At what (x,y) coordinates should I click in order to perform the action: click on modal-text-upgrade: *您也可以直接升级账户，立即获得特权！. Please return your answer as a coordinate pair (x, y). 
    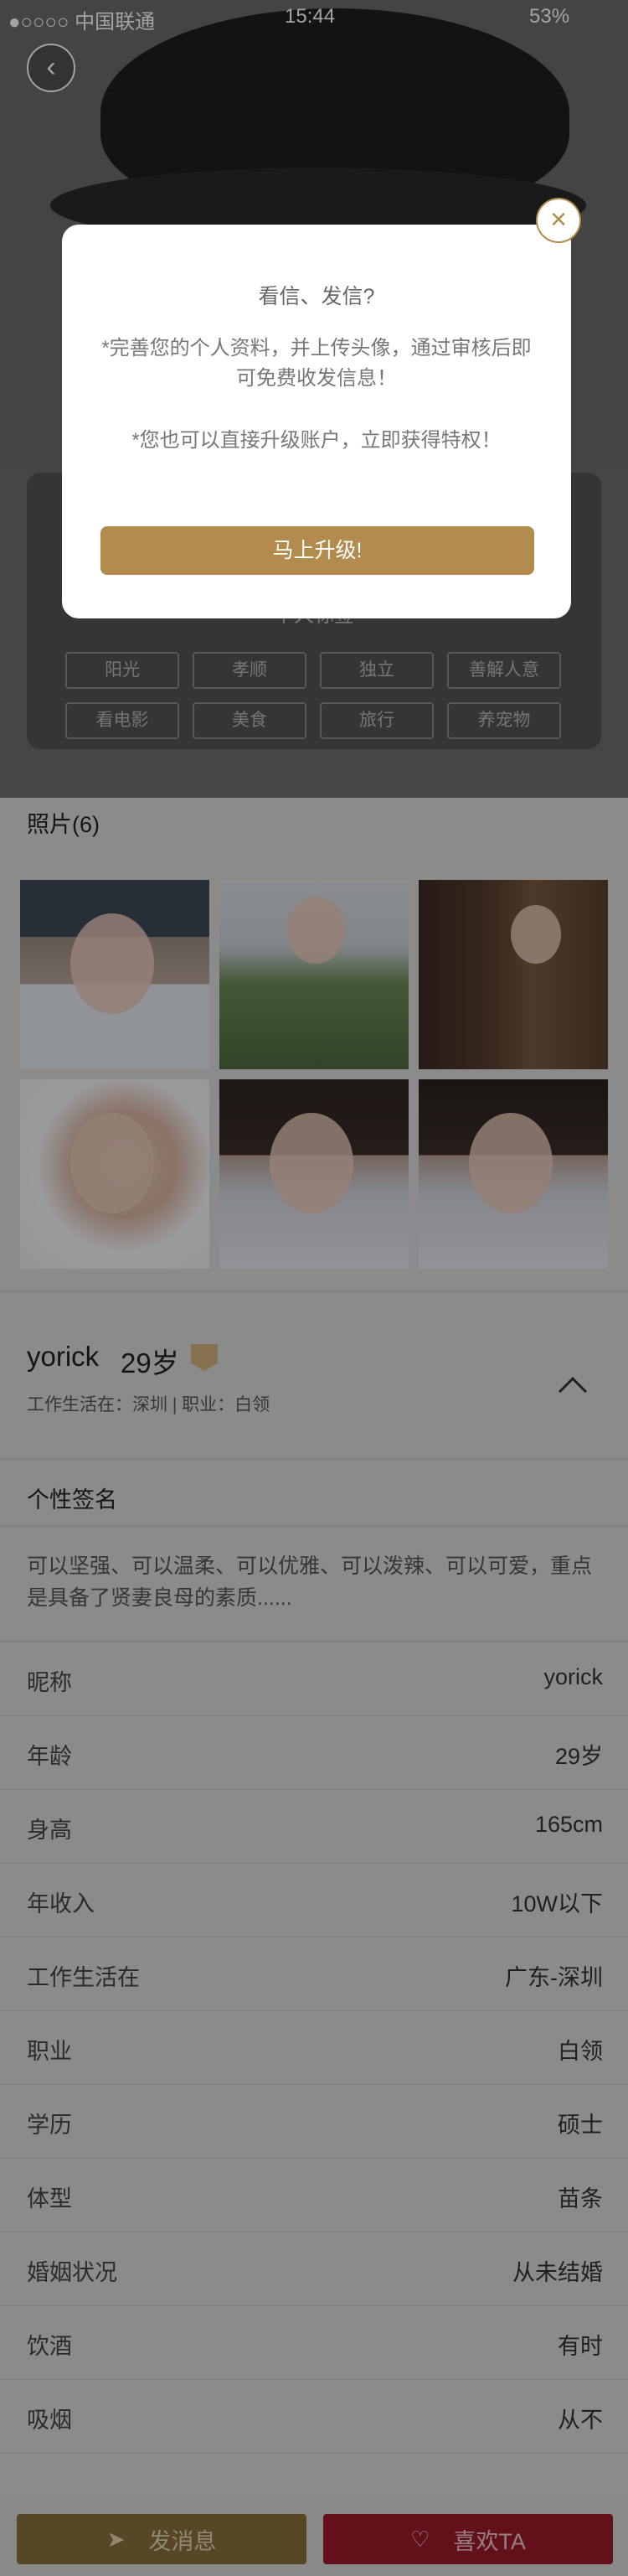
    Looking at the image, I should click on (316, 440).